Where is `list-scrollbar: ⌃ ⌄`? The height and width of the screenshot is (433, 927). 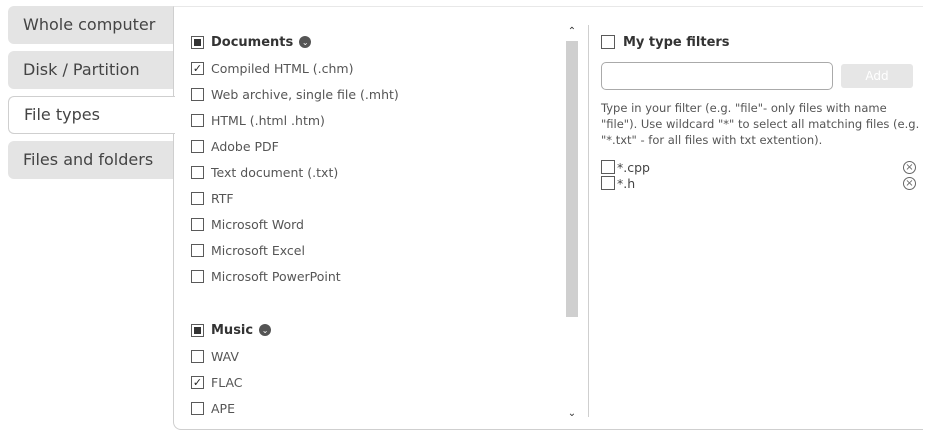 list-scrollbar: ⌃ ⌄ is located at coordinates (572, 223).